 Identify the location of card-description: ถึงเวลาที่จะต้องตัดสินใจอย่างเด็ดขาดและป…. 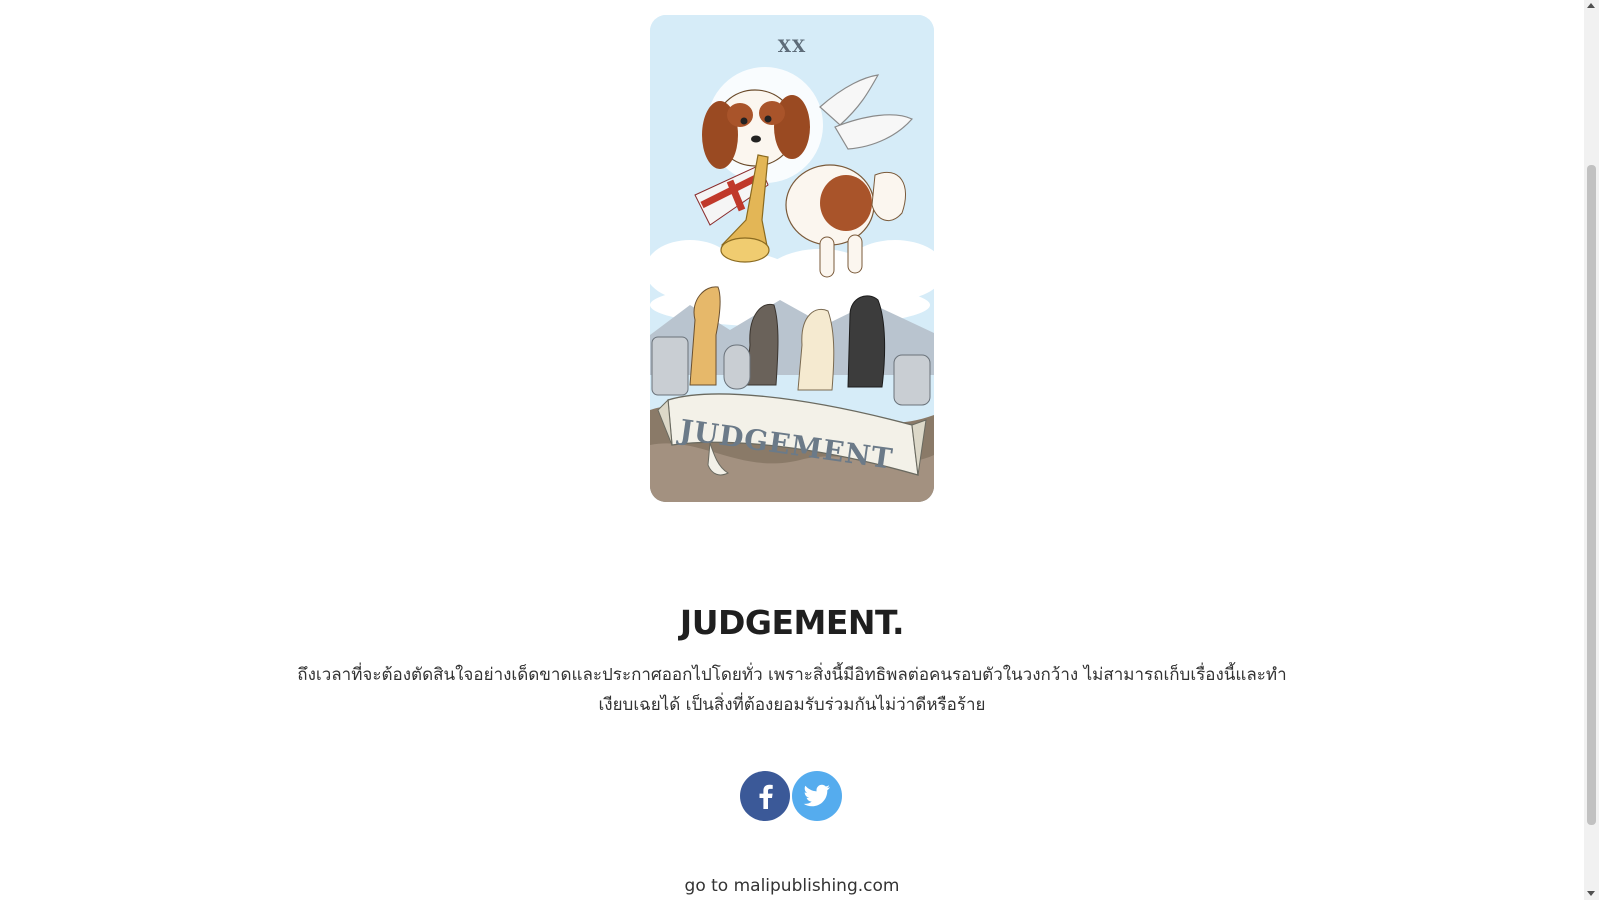
(792, 690).